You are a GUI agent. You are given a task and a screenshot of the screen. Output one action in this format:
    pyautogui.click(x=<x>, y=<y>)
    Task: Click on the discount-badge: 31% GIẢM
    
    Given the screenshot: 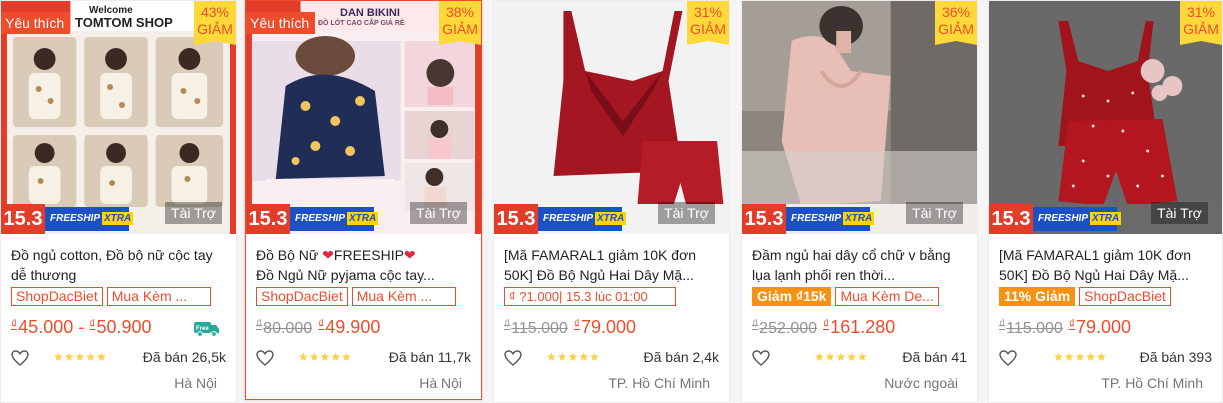 What is the action you would take?
    pyautogui.click(x=1201, y=23)
    